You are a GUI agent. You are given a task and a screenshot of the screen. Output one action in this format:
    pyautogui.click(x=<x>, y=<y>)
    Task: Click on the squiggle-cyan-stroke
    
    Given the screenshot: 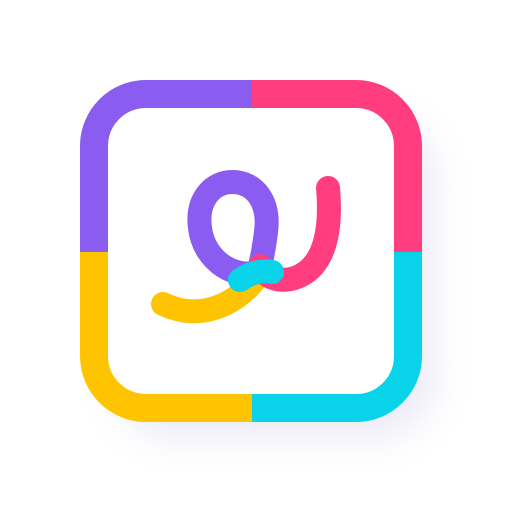 What is the action you would take?
    pyautogui.click(x=256, y=275)
    